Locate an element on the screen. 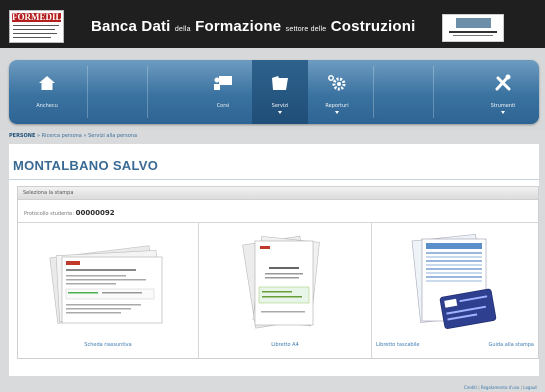  nav-item-servizi: Servizi is located at coordinates (280, 92).